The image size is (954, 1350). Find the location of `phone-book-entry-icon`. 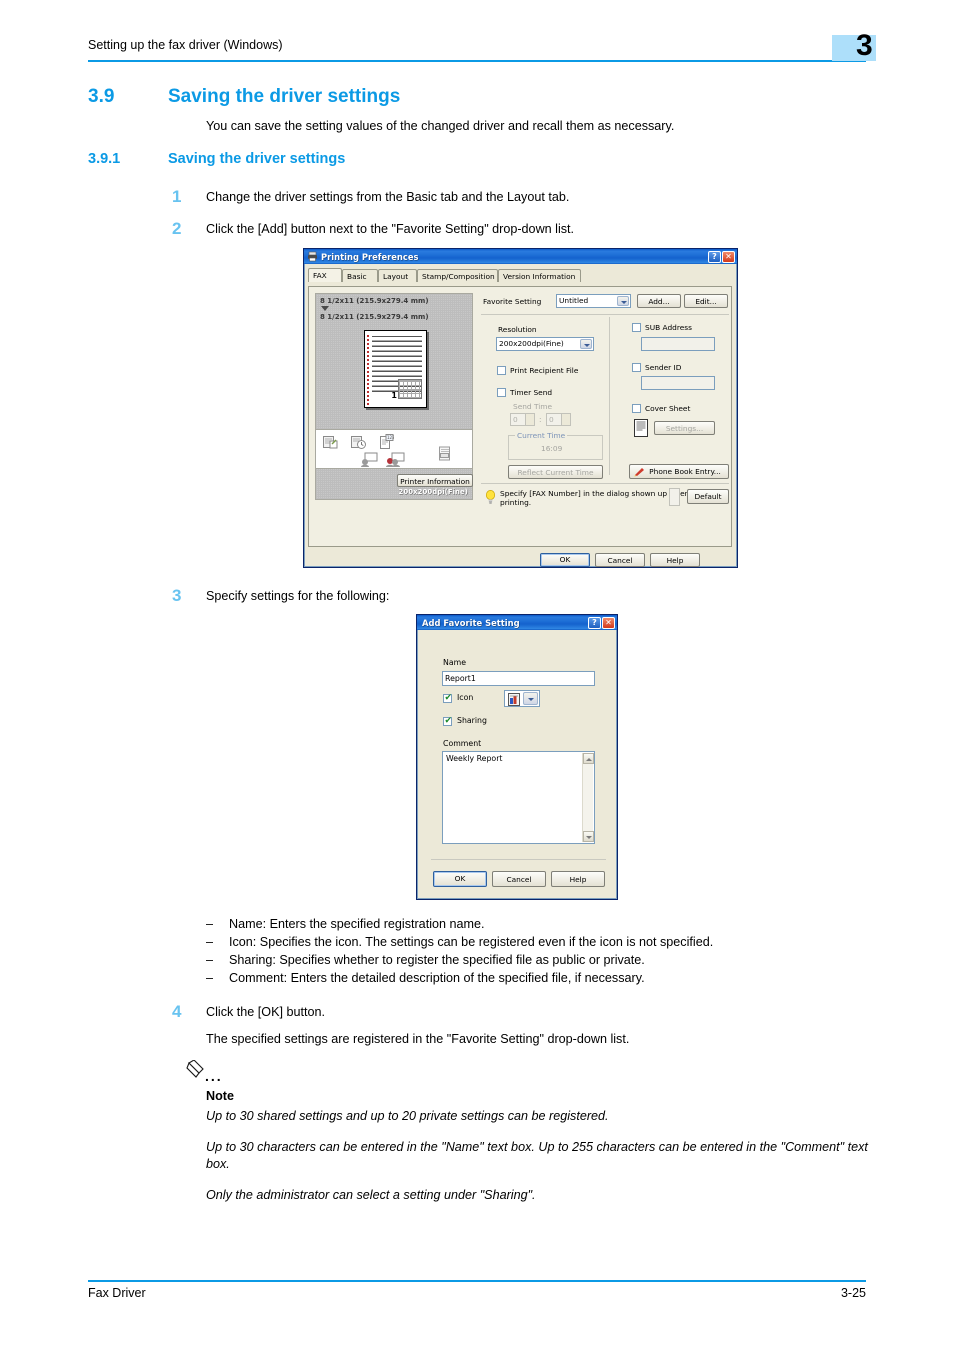

phone-book-entry-icon is located at coordinates (639, 474).